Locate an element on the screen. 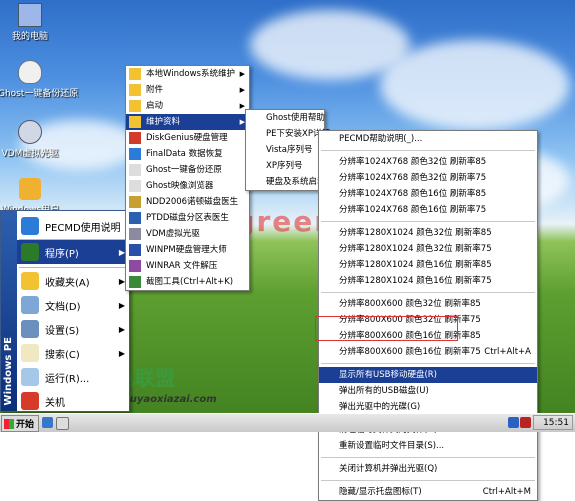 The image size is (575, 501). menu-item: 关闭计算机并弹出光驱(Q) is located at coordinates (428, 469).